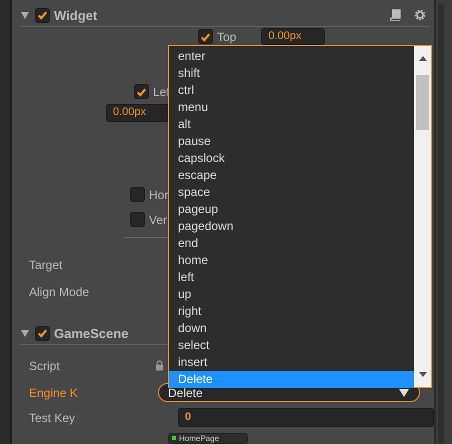  What do you see at coordinates (291, 175) in the screenshot?
I see `dropdown-option: escape` at bounding box center [291, 175].